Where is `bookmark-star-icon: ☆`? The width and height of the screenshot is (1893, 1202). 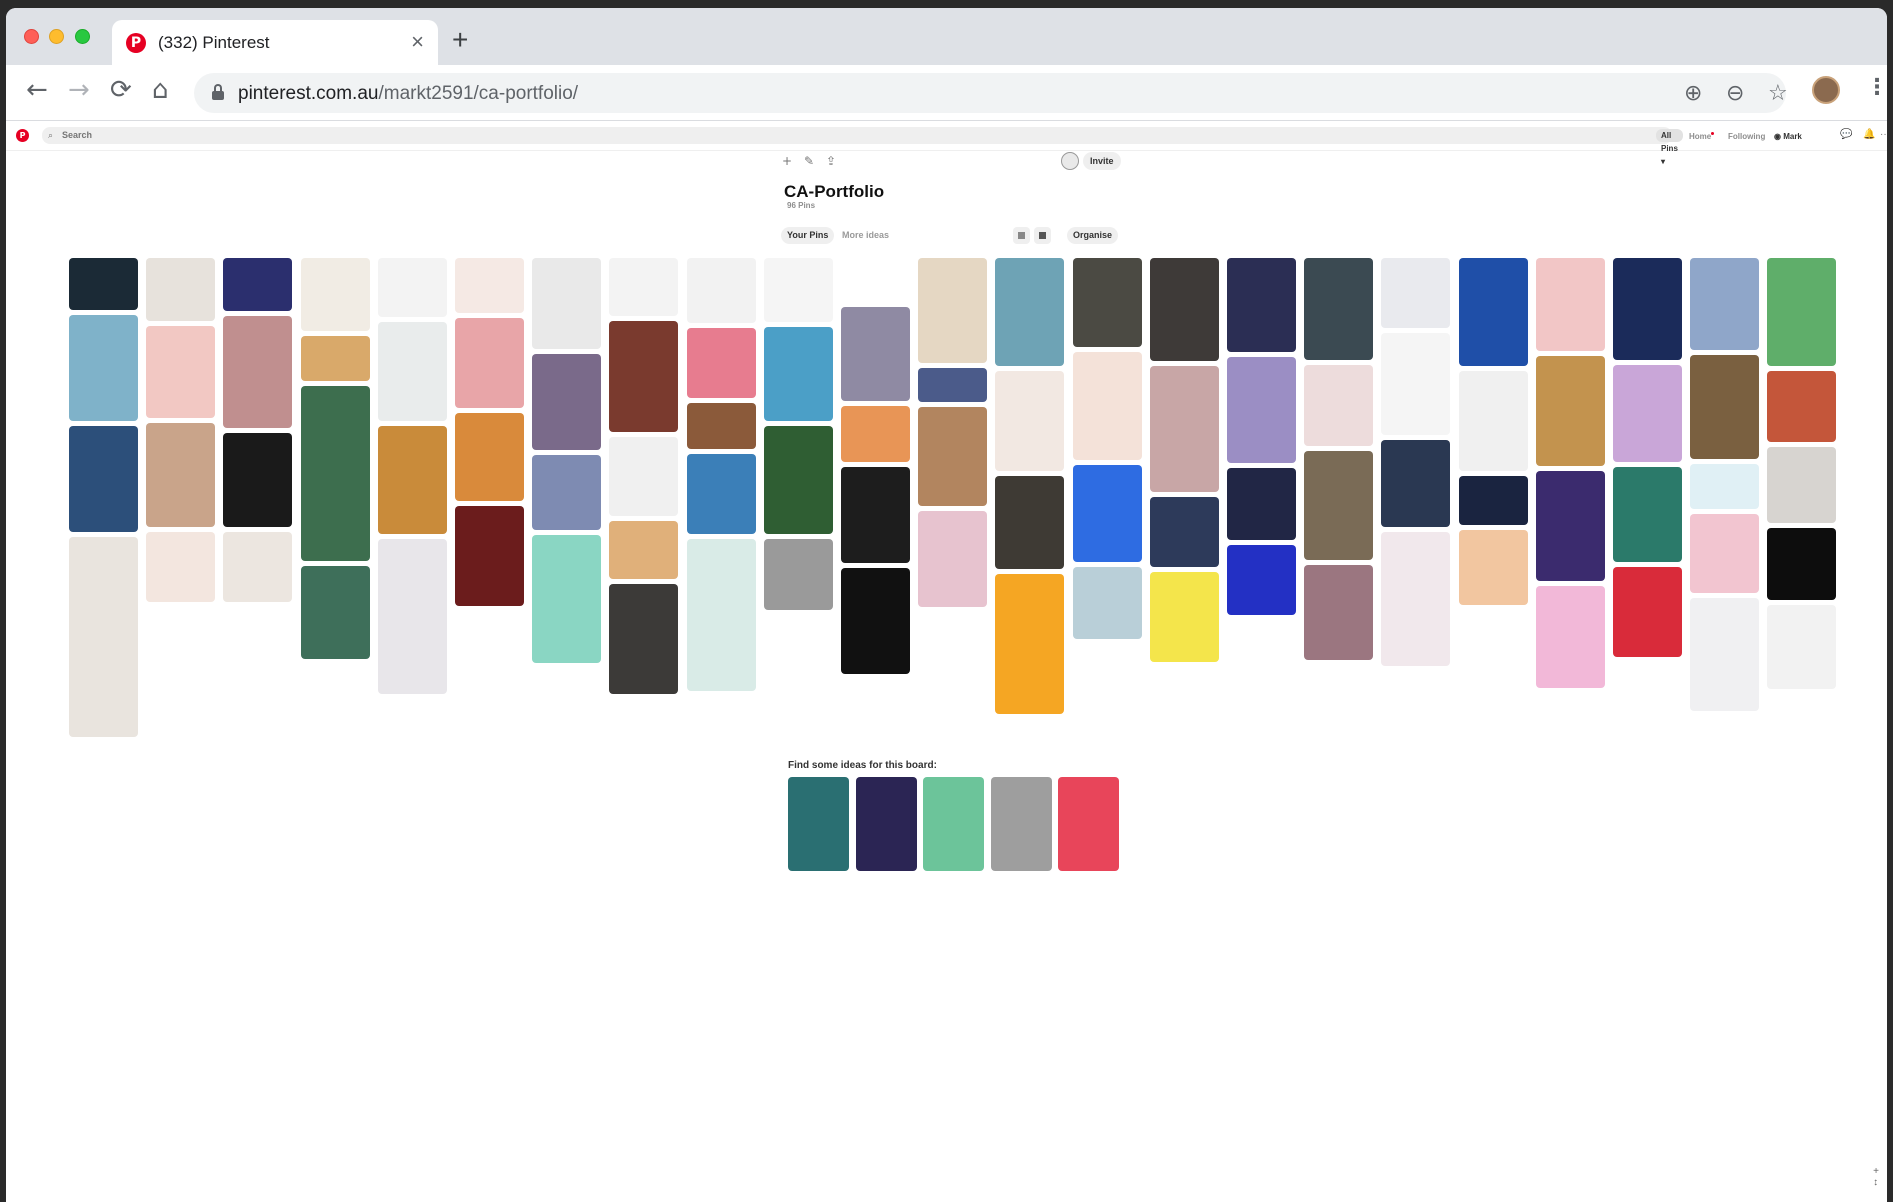
bookmark-star-icon: ☆ is located at coordinates (1778, 93).